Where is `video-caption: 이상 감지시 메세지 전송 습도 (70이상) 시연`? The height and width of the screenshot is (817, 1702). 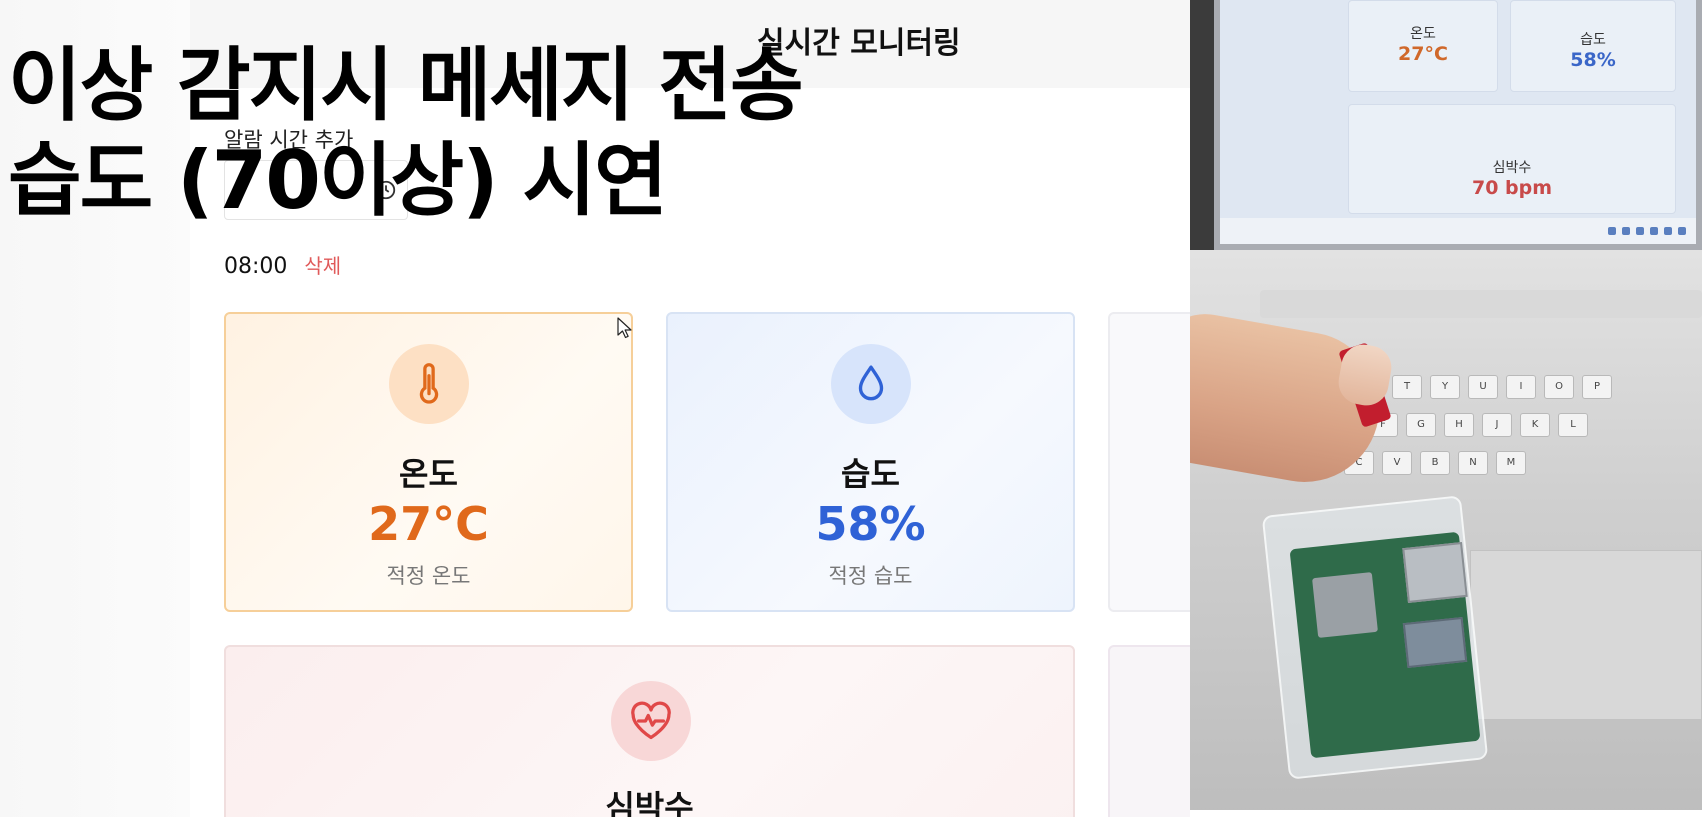
video-caption: 이상 감지시 메세지 전송 습도 (70이상) 시연 is located at coordinates (406, 133).